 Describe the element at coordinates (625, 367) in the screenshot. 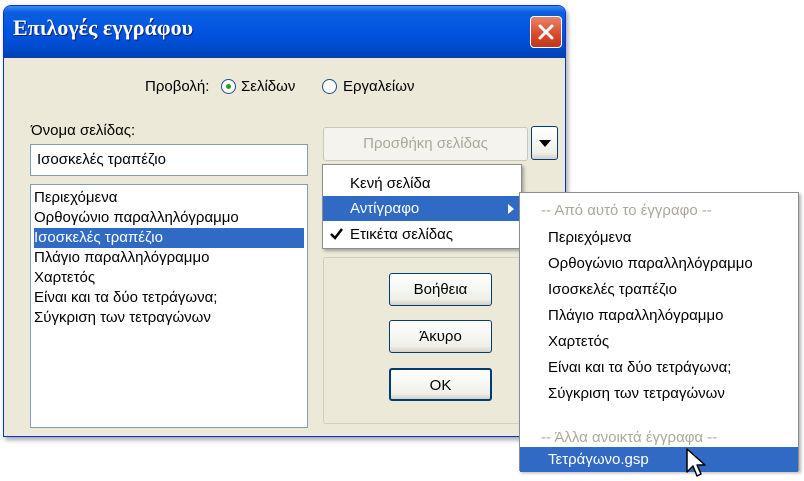

I see `submenu-item-5: Είναι και τα δύο τετράγωνα;` at that location.